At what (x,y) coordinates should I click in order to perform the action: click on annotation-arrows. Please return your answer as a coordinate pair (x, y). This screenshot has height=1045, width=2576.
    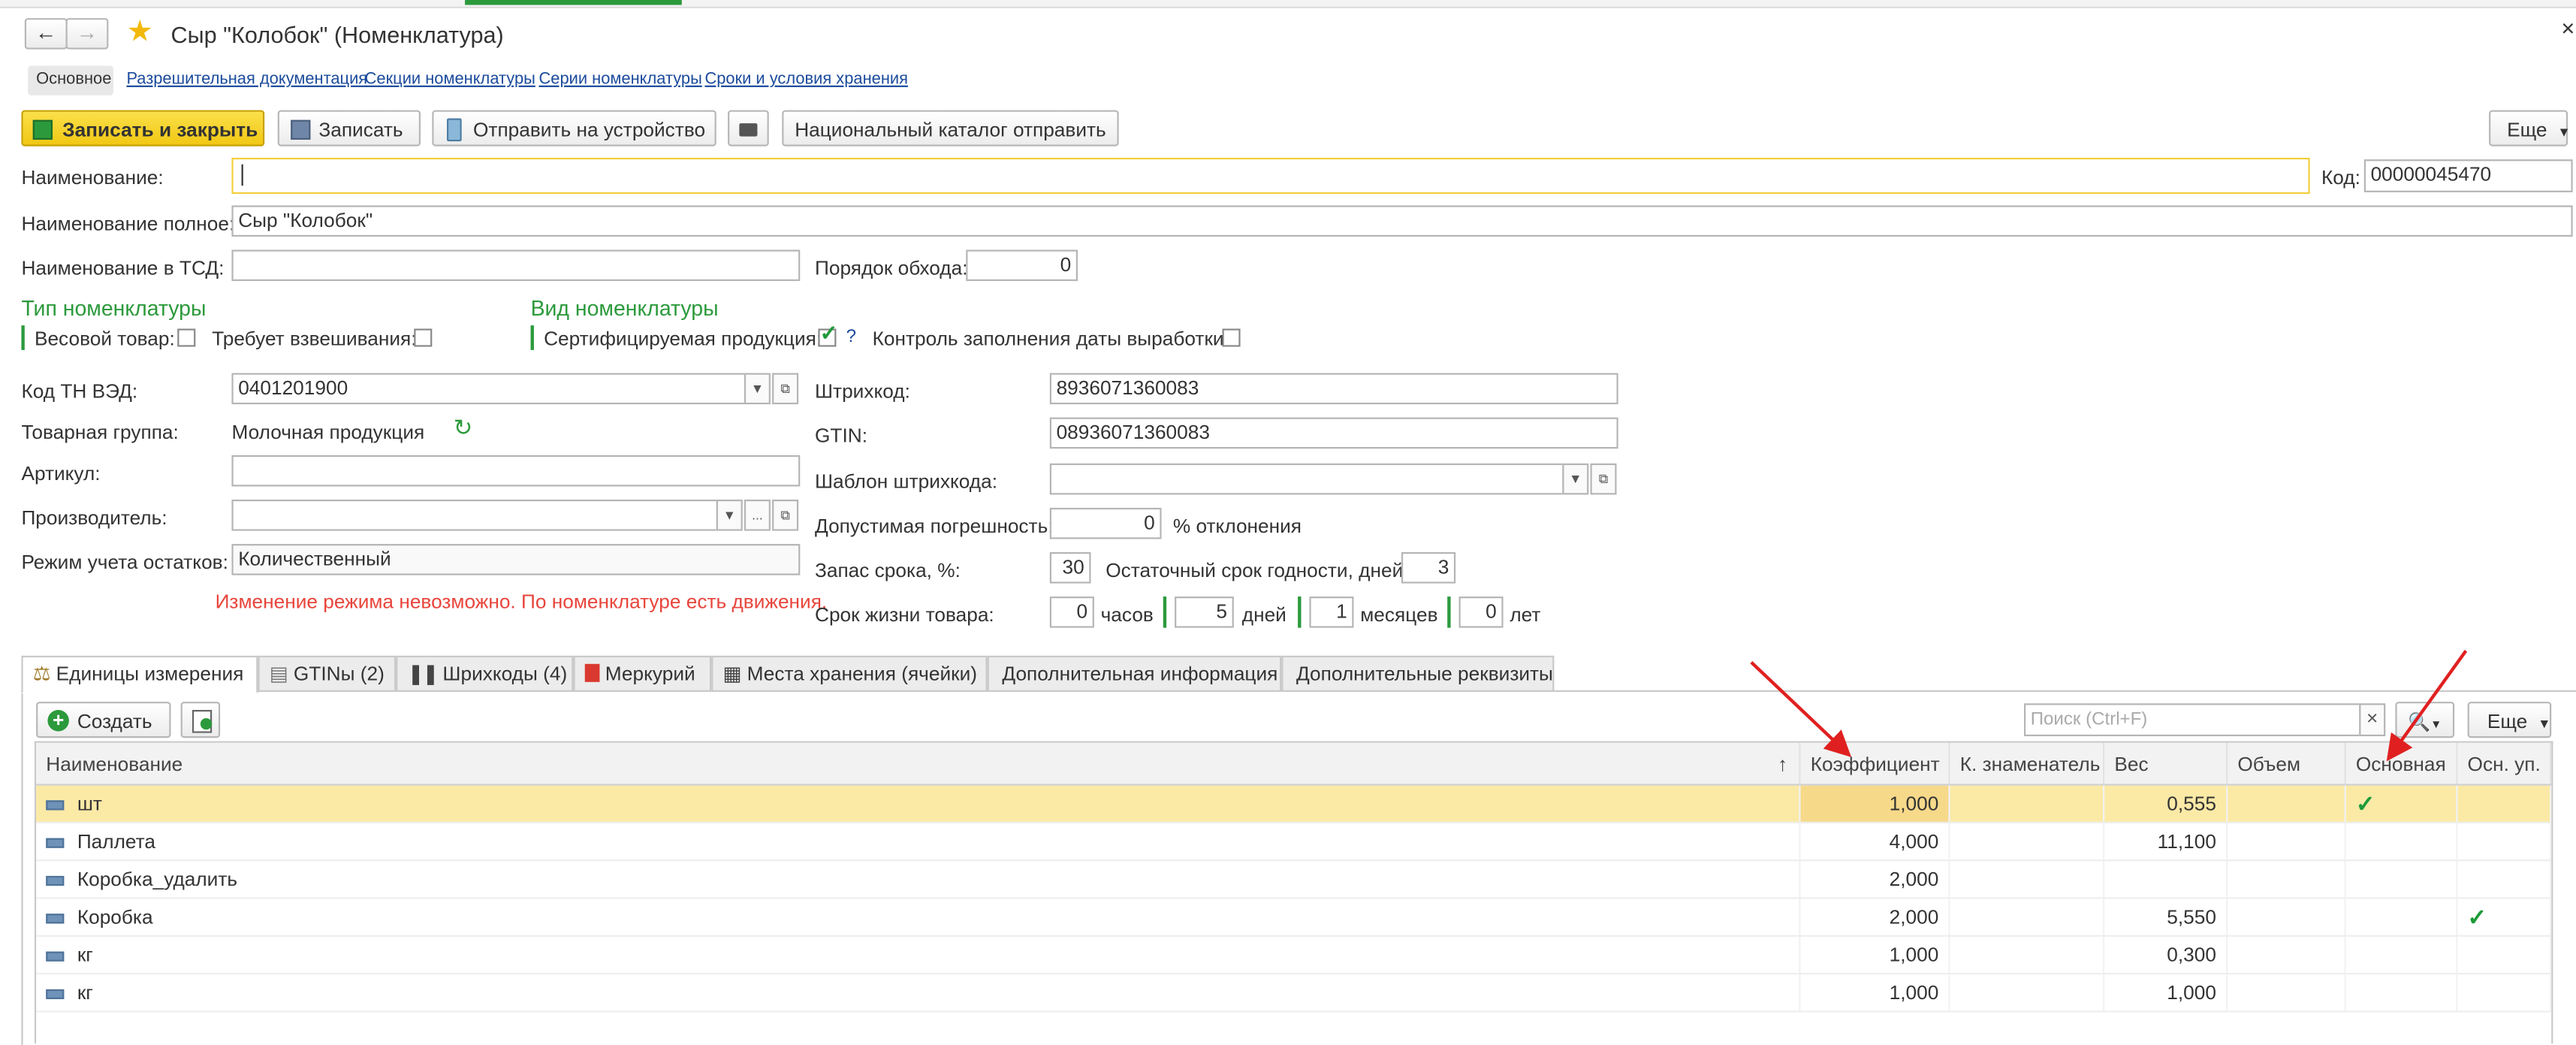
    Looking at the image, I should click on (2109, 705).